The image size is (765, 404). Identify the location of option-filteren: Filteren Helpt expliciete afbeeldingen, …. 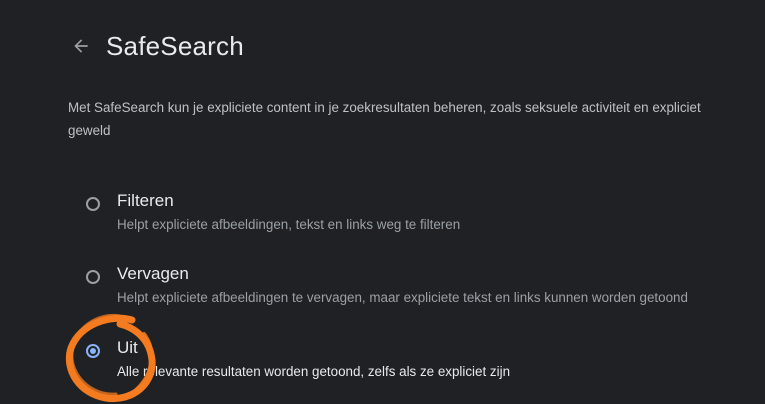
(414, 215).